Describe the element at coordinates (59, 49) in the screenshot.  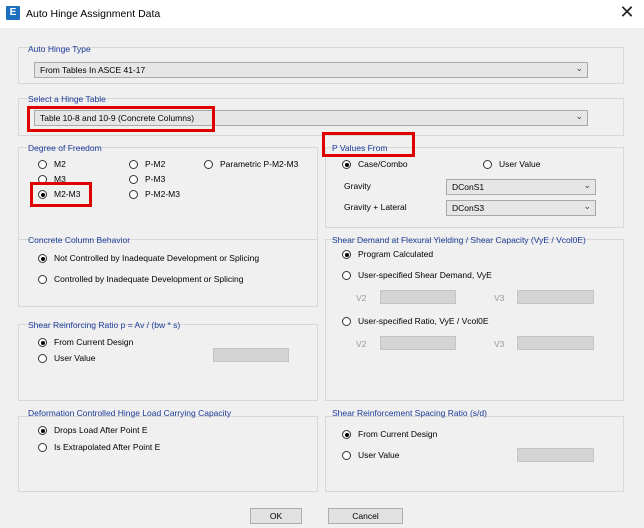
I see `auto-hinge-type-label: Auto Hinge Type` at that location.